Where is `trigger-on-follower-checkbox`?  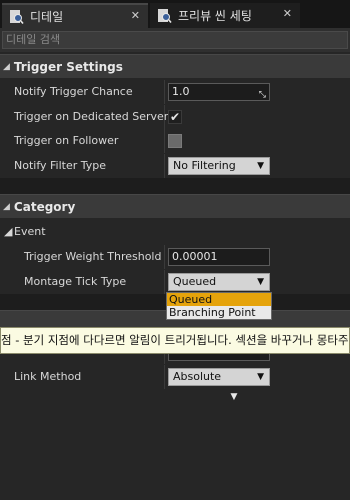 trigger-on-follower-checkbox is located at coordinates (175, 141).